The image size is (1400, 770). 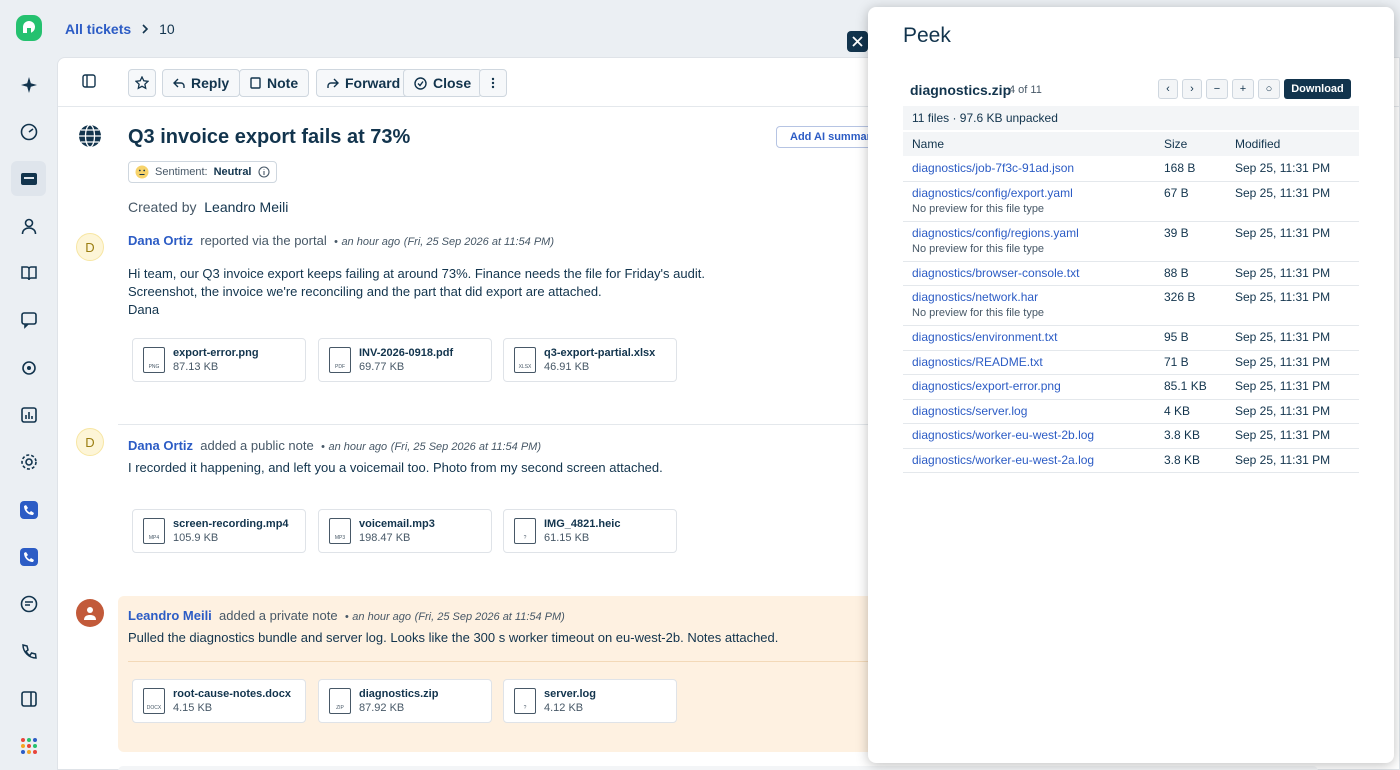 I want to click on file-size: 71 B, so click(x=1176, y=361).